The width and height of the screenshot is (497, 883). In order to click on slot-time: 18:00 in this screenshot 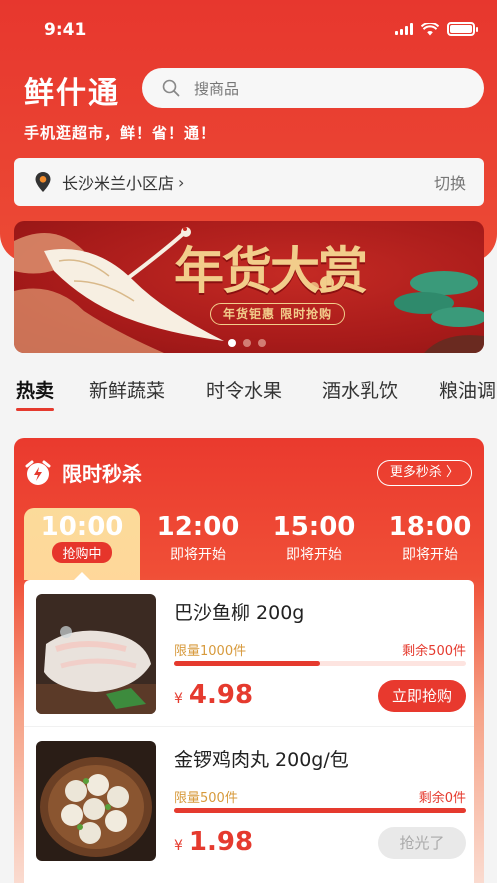, I will do `click(430, 527)`.